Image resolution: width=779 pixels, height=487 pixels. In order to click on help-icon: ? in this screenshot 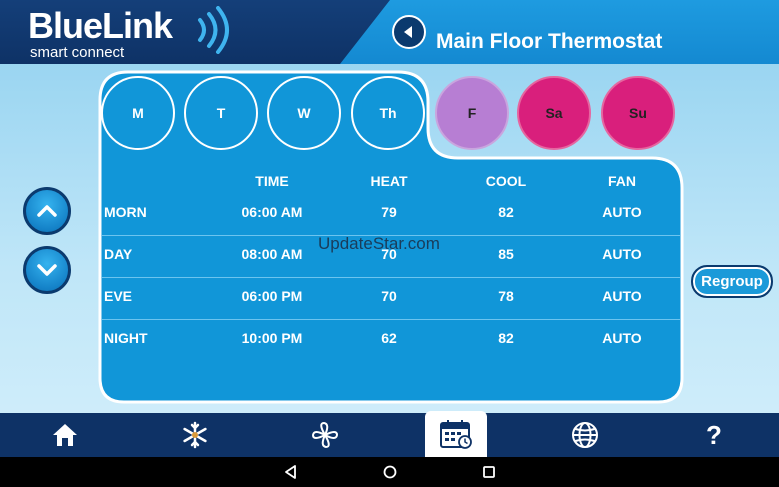, I will do `click(714, 434)`.